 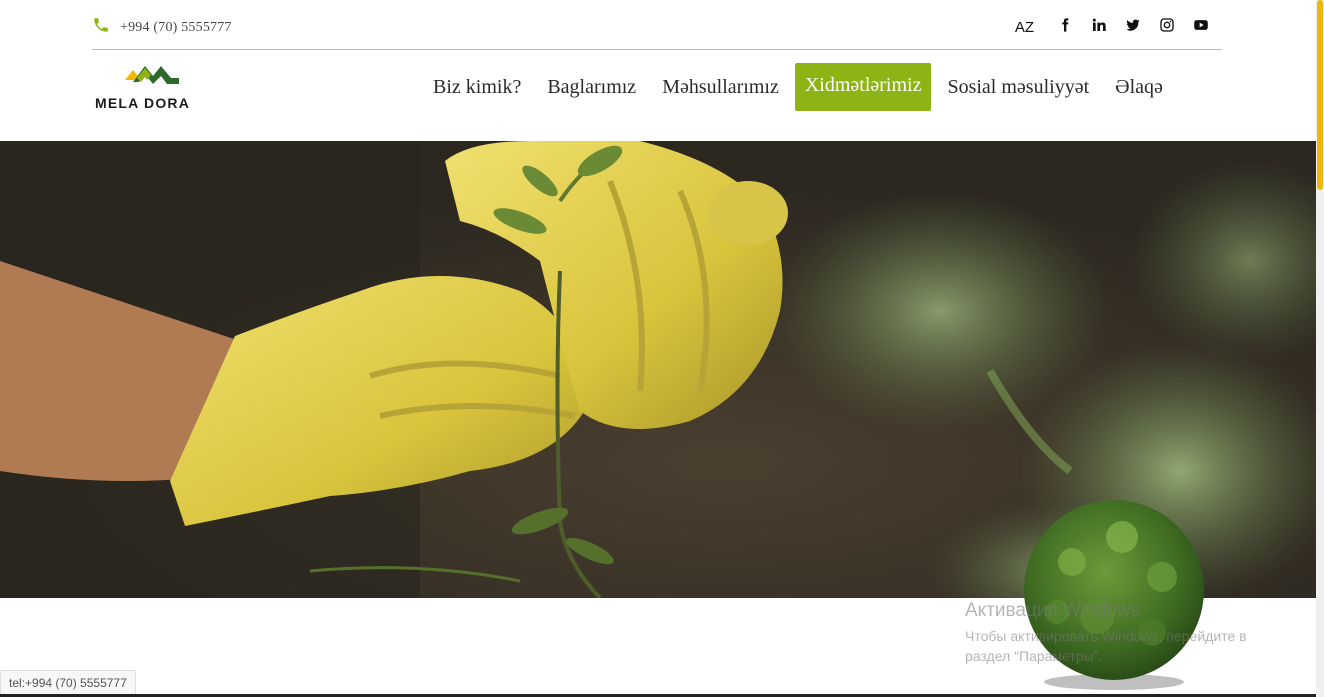 What do you see at coordinates (143, 103) in the screenshot?
I see `brand-name: MELA DORA` at bounding box center [143, 103].